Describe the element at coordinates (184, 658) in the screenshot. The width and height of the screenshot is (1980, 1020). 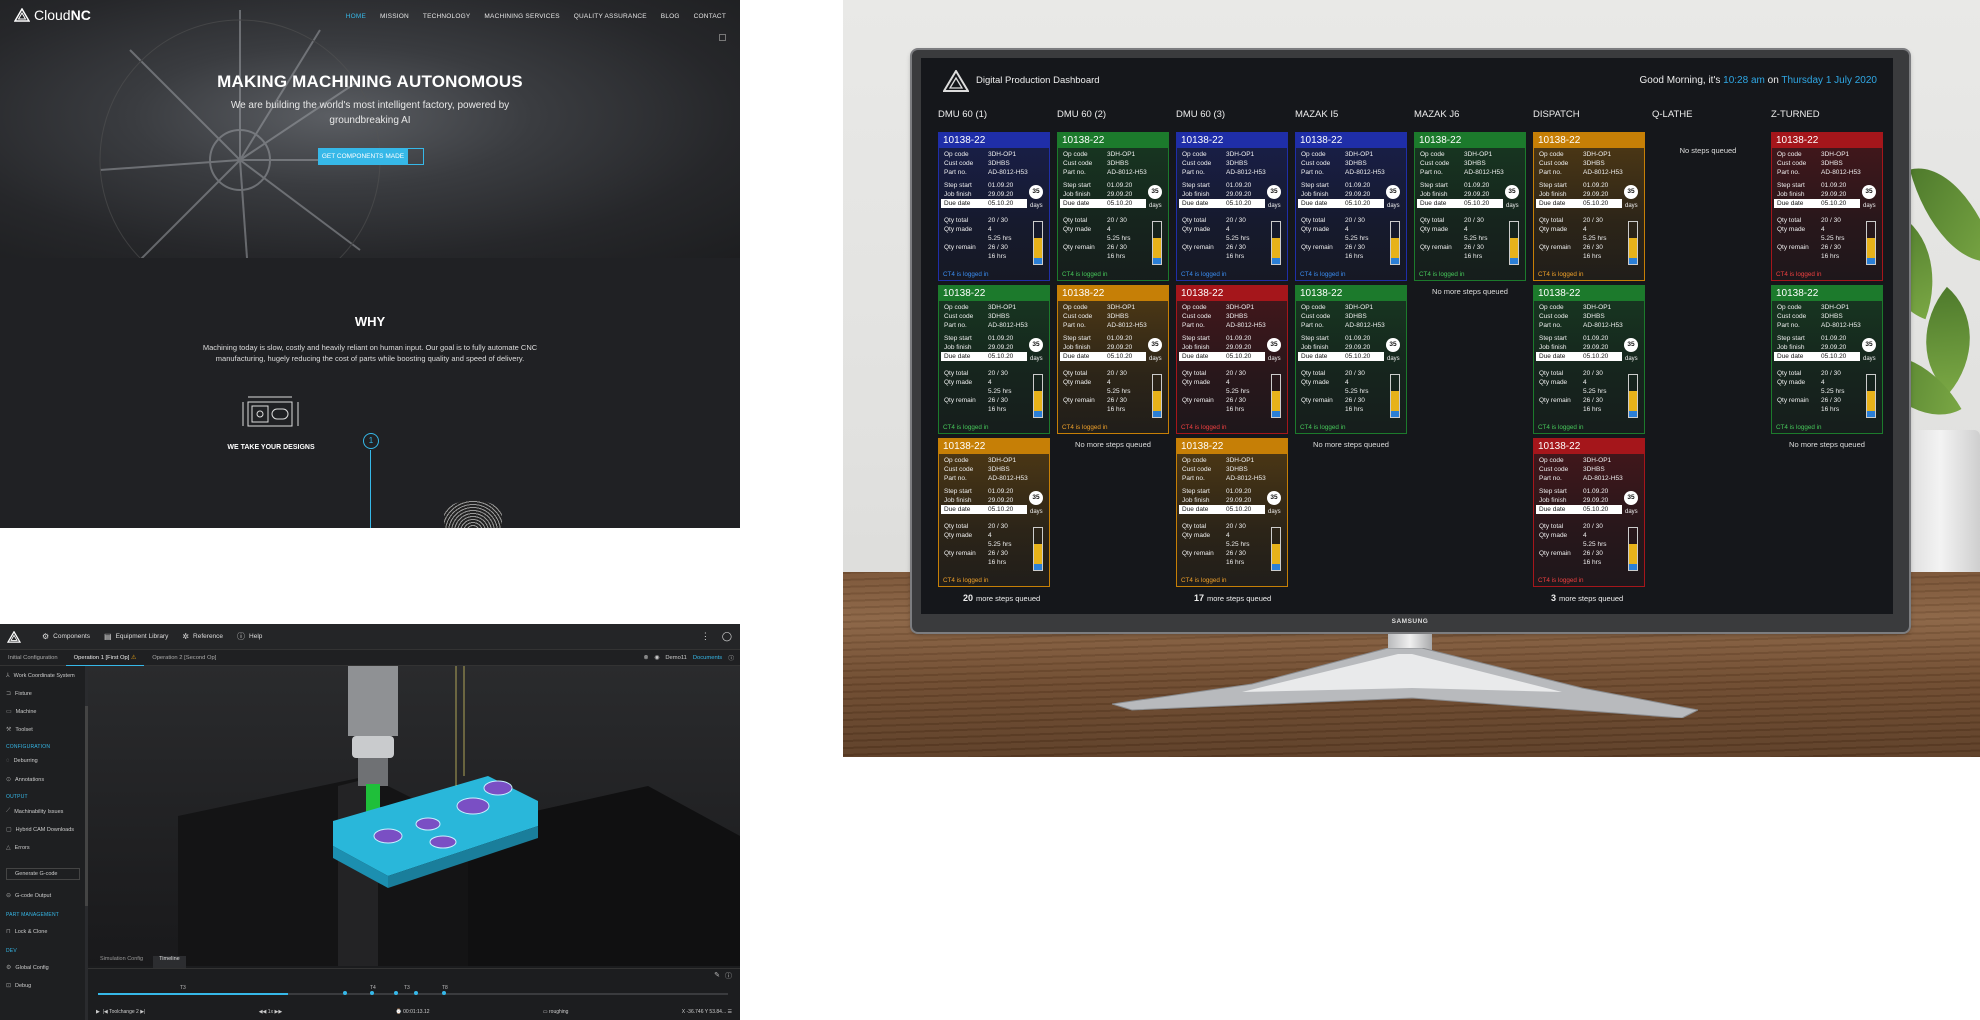
I see `tab-operation-2: Operation 2 [Second Op]` at that location.